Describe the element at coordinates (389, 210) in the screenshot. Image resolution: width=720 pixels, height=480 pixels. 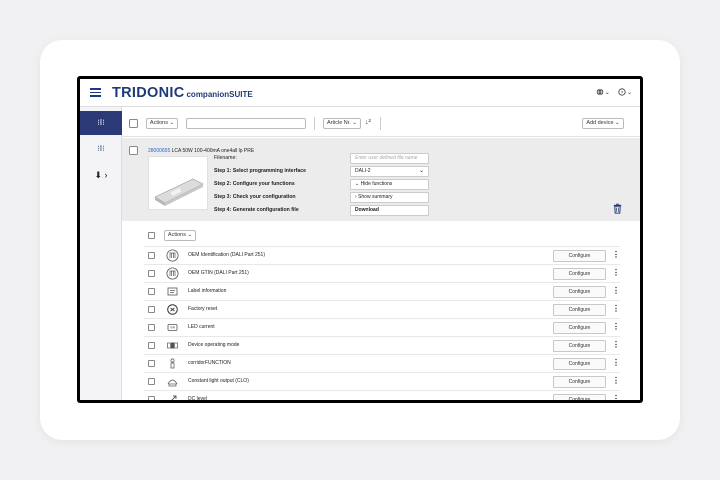
I see `download-button: Download` at that location.